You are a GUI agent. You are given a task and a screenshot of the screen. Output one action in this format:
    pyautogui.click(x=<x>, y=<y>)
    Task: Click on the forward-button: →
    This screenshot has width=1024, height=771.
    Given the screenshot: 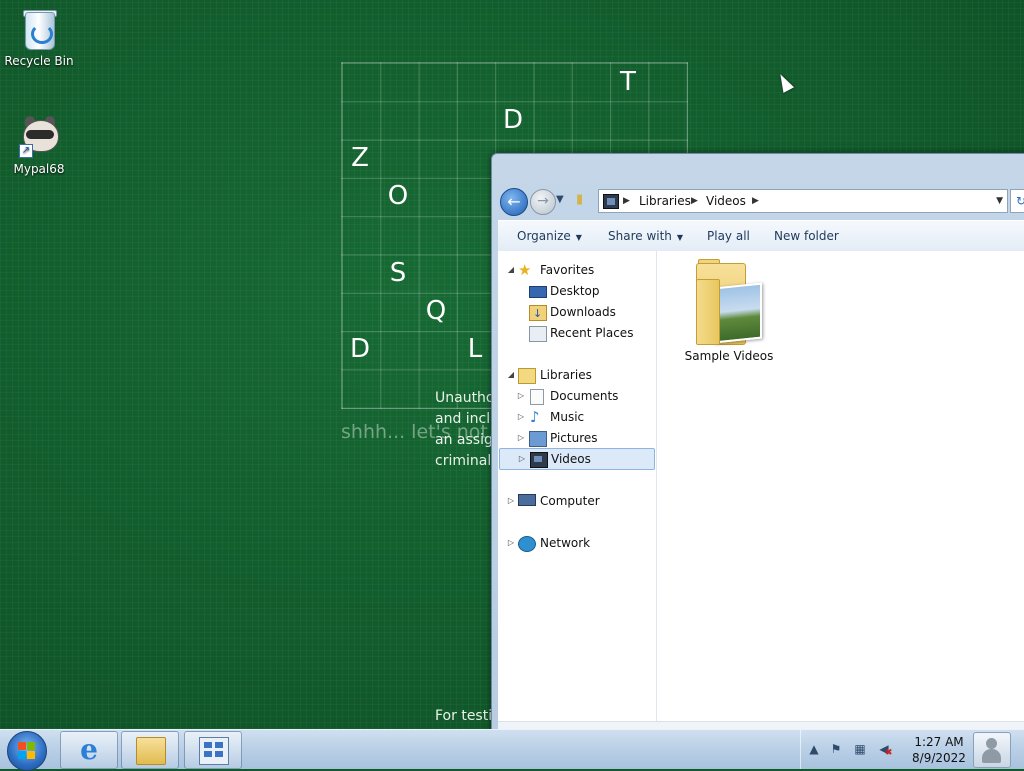 What is the action you would take?
    pyautogui.click(x=543, y=202)
    